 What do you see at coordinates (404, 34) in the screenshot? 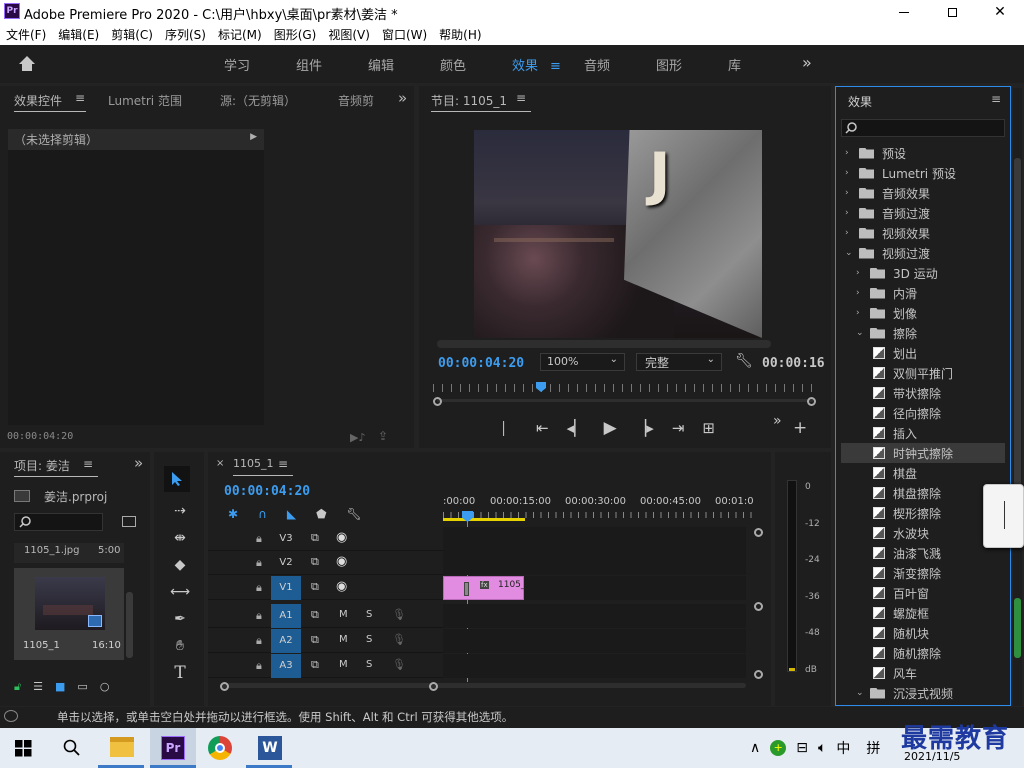
I see `menu-item-7: 窗口(W)` at bounding box center [404, 34].